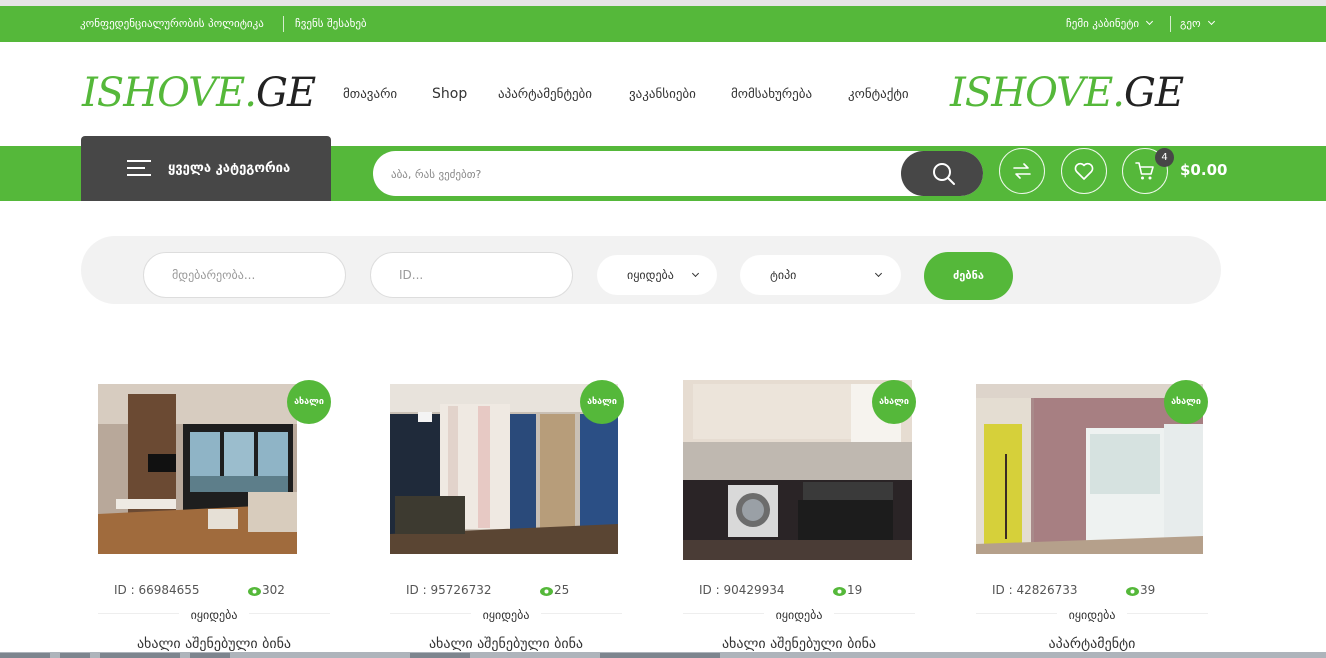 The height and width of the screenshot is (658, 1326). What do you see at coordinates (771, 94) in the screenshot?
I see `nav-item-services: მომსახურება` at bounding box center [771, 94].